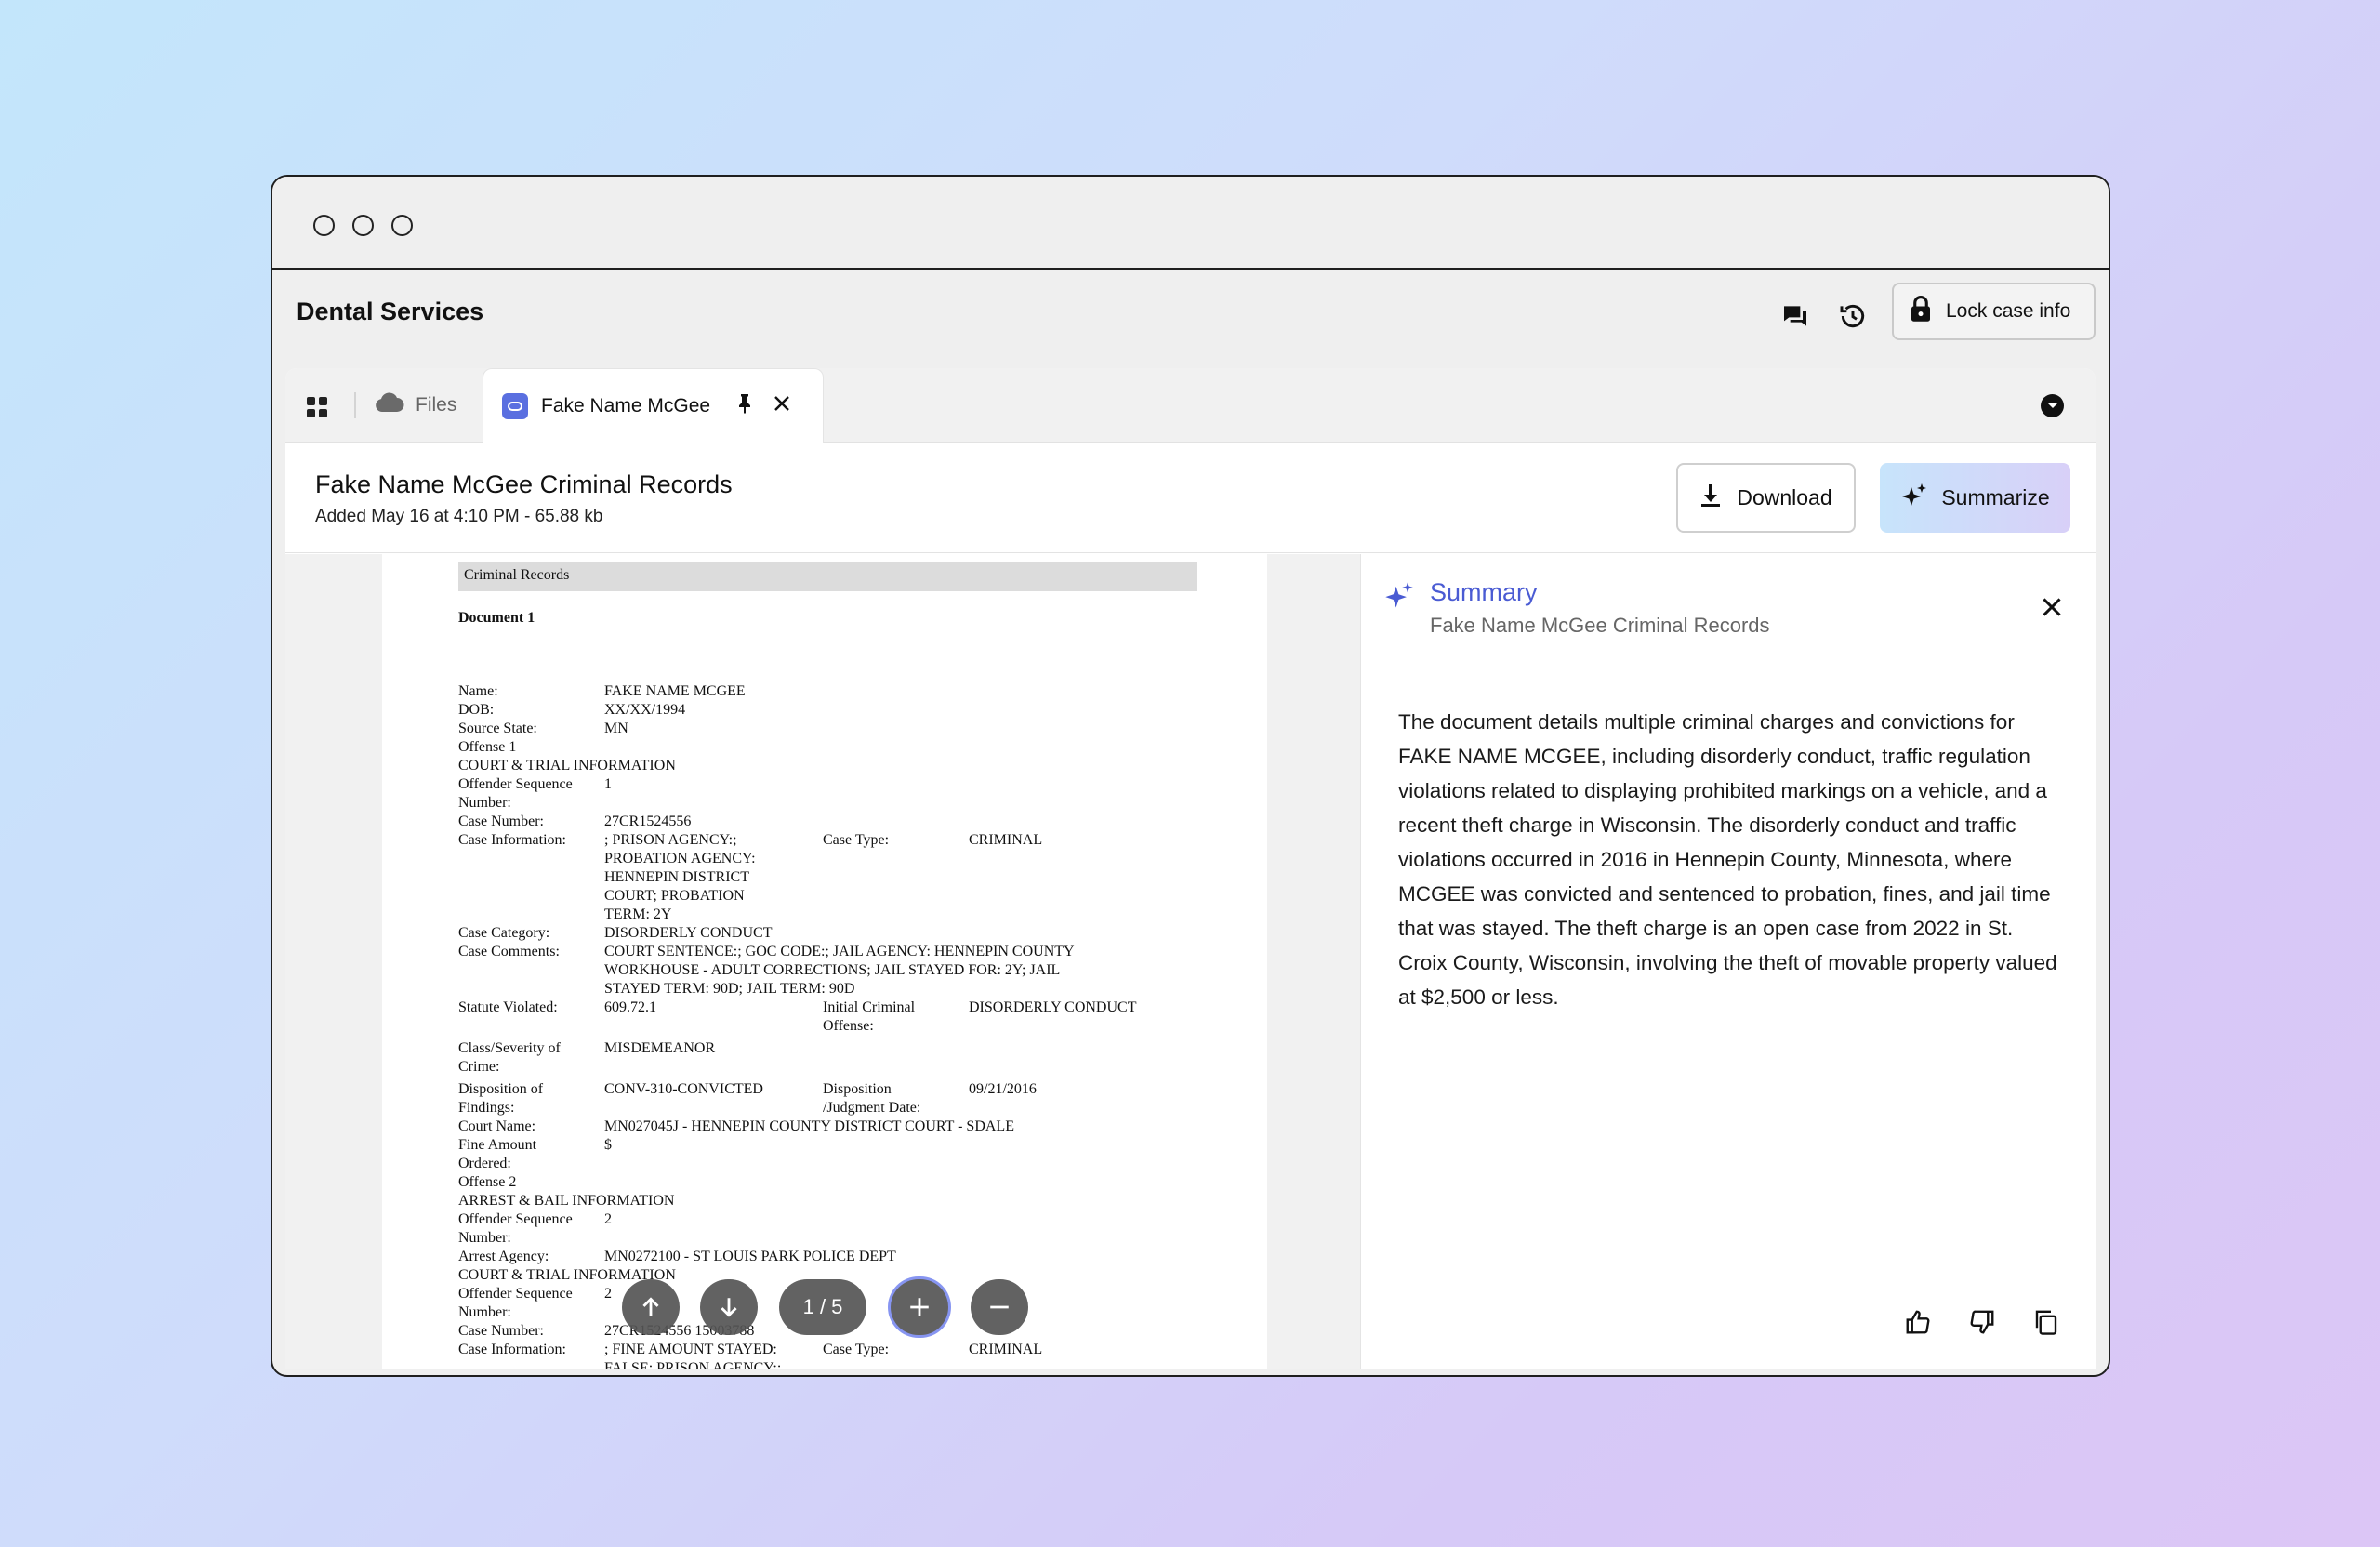  Describe the element at coordinates (503, 1256) in the screenshot. I see `document-line-text: Arrest Agency:` at that location.